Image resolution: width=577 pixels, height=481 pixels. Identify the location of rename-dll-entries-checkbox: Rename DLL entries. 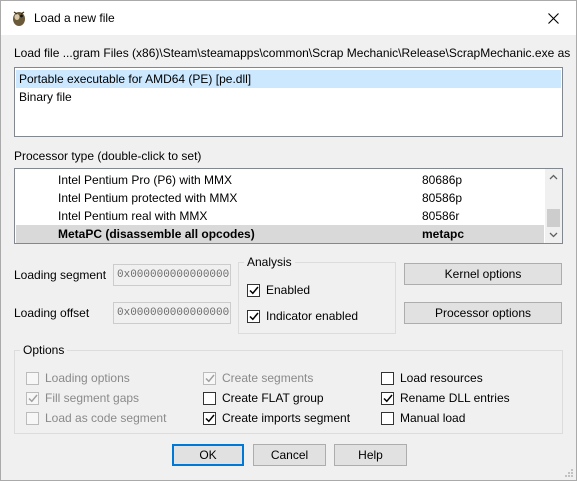
(445, 398).